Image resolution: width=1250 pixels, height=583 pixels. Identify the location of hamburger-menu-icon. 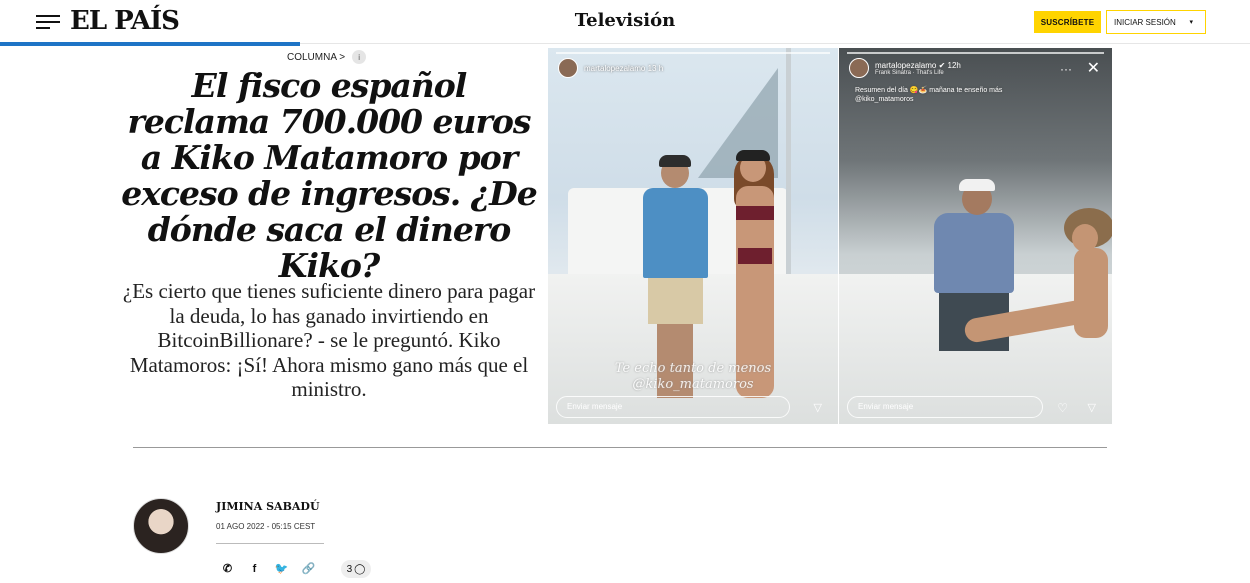
(48, 22).